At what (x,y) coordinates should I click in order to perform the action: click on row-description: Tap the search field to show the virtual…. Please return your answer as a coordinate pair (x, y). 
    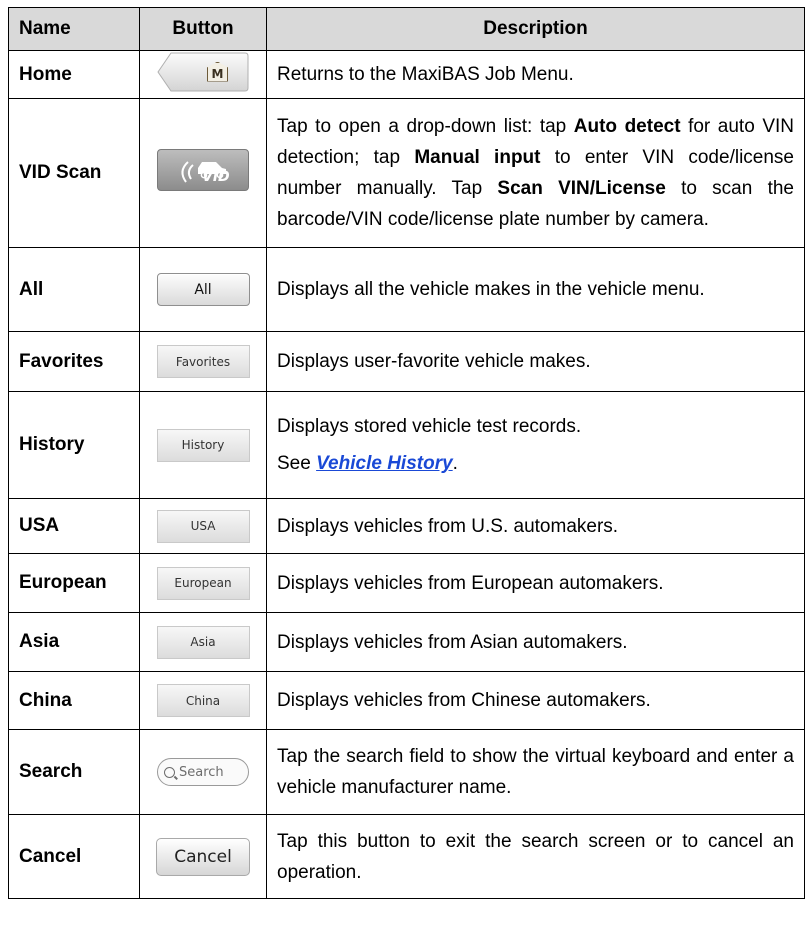
    Looking at the image, I should click on (535, 772).